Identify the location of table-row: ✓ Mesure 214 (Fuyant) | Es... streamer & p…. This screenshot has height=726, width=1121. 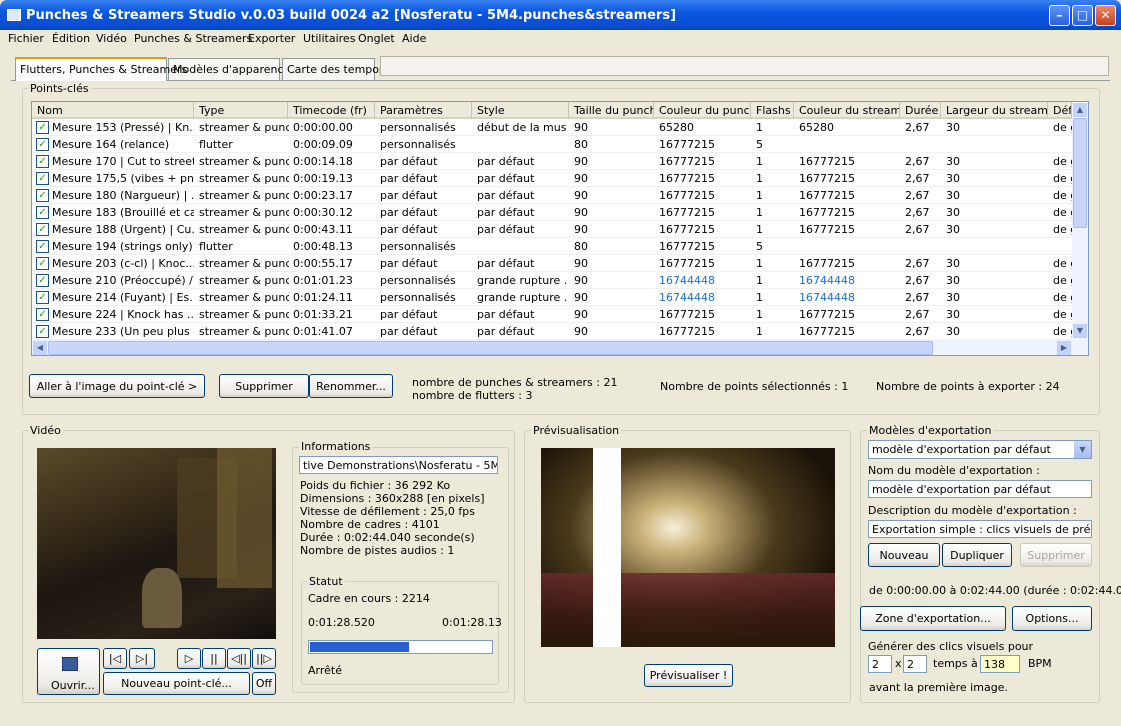
(552, 297).